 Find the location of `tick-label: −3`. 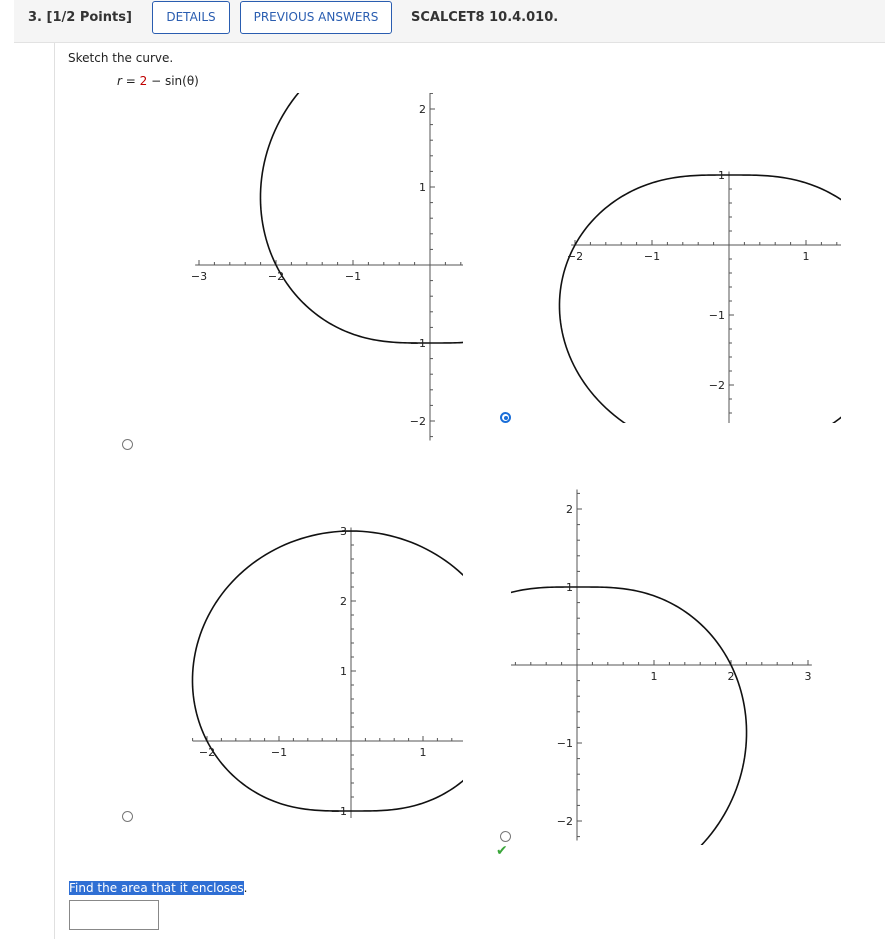

tick-label: −3 is located at coordinates (199, 276).